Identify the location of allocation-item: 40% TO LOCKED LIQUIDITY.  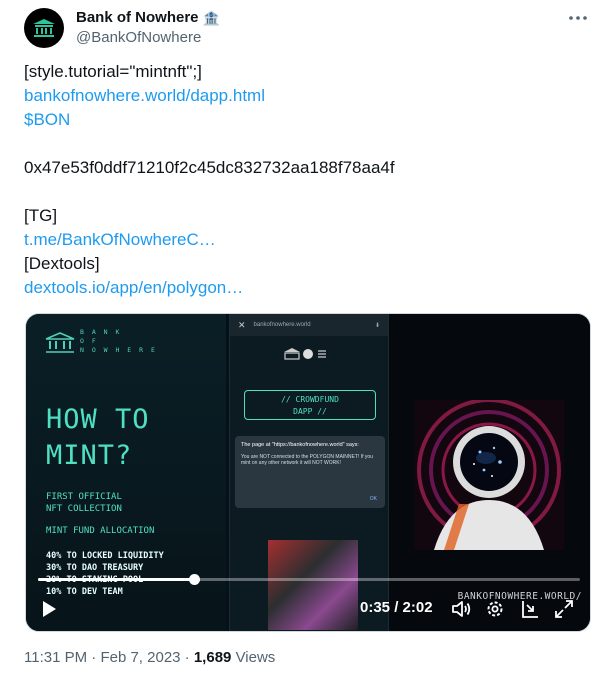
(105, 556).